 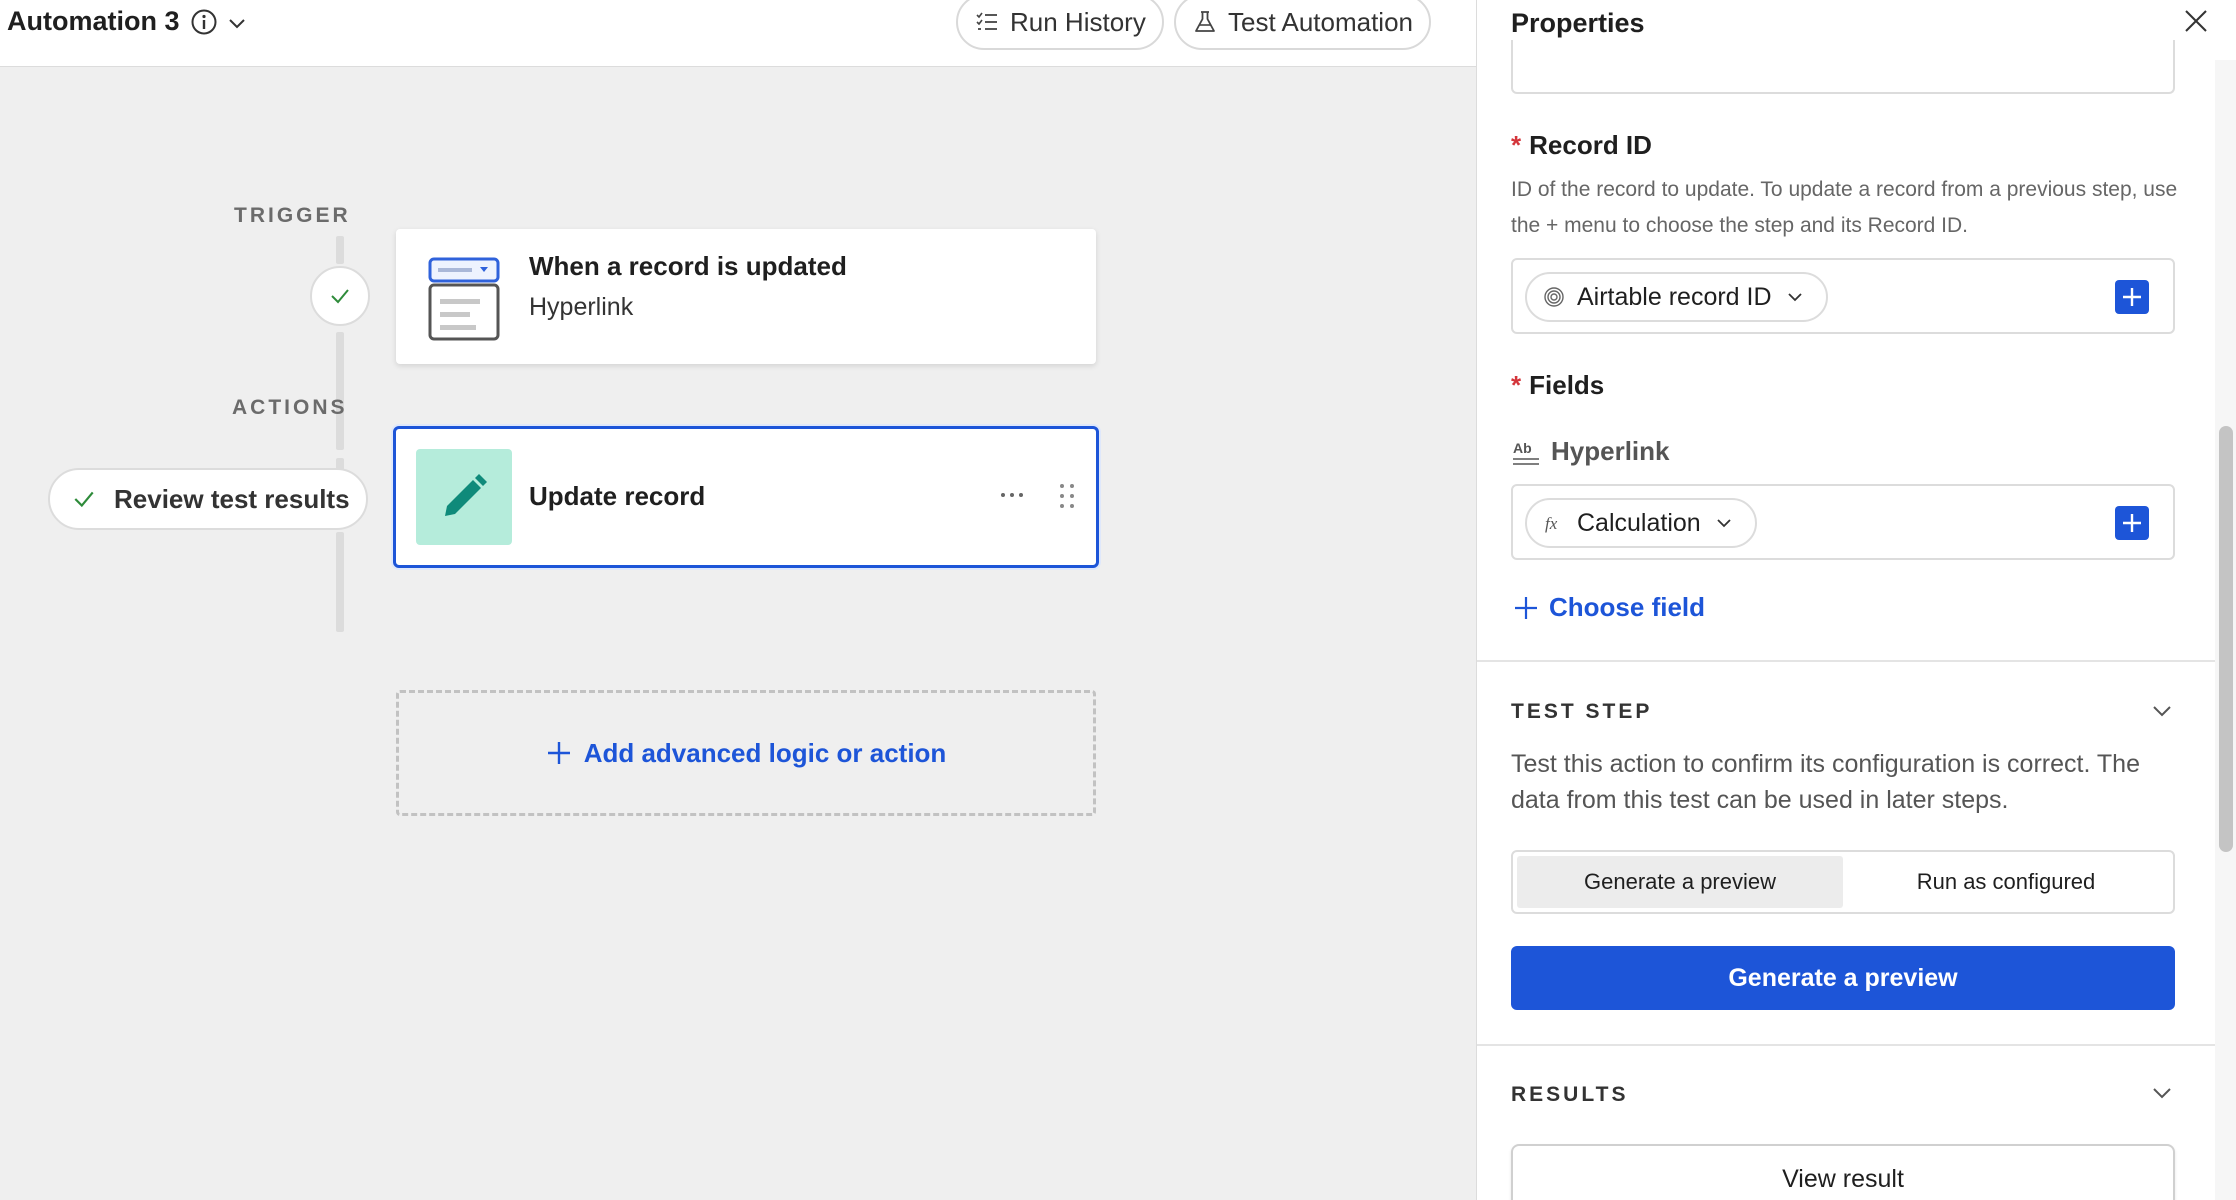 What do you see at coordinates (2196, 21) in the screenshot?
I see `close-icon` at bounding box center [2196, 21].